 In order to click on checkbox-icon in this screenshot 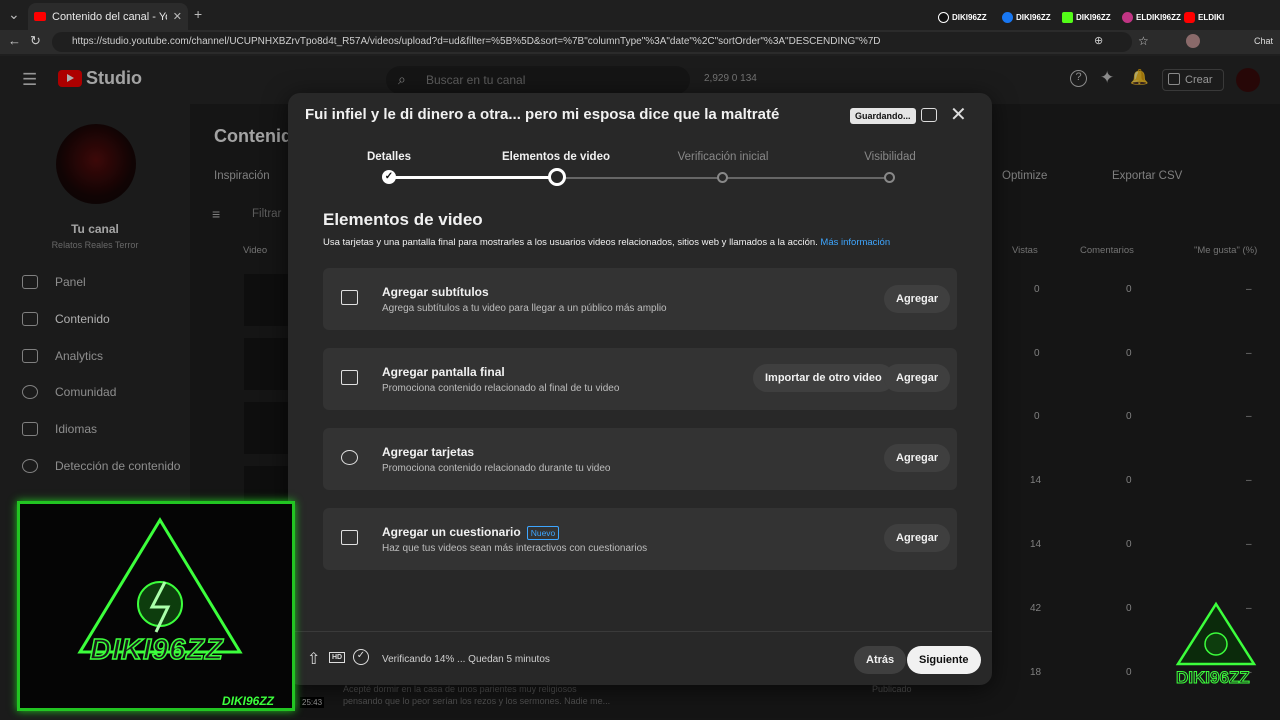, I will do `click(349, 537)`.